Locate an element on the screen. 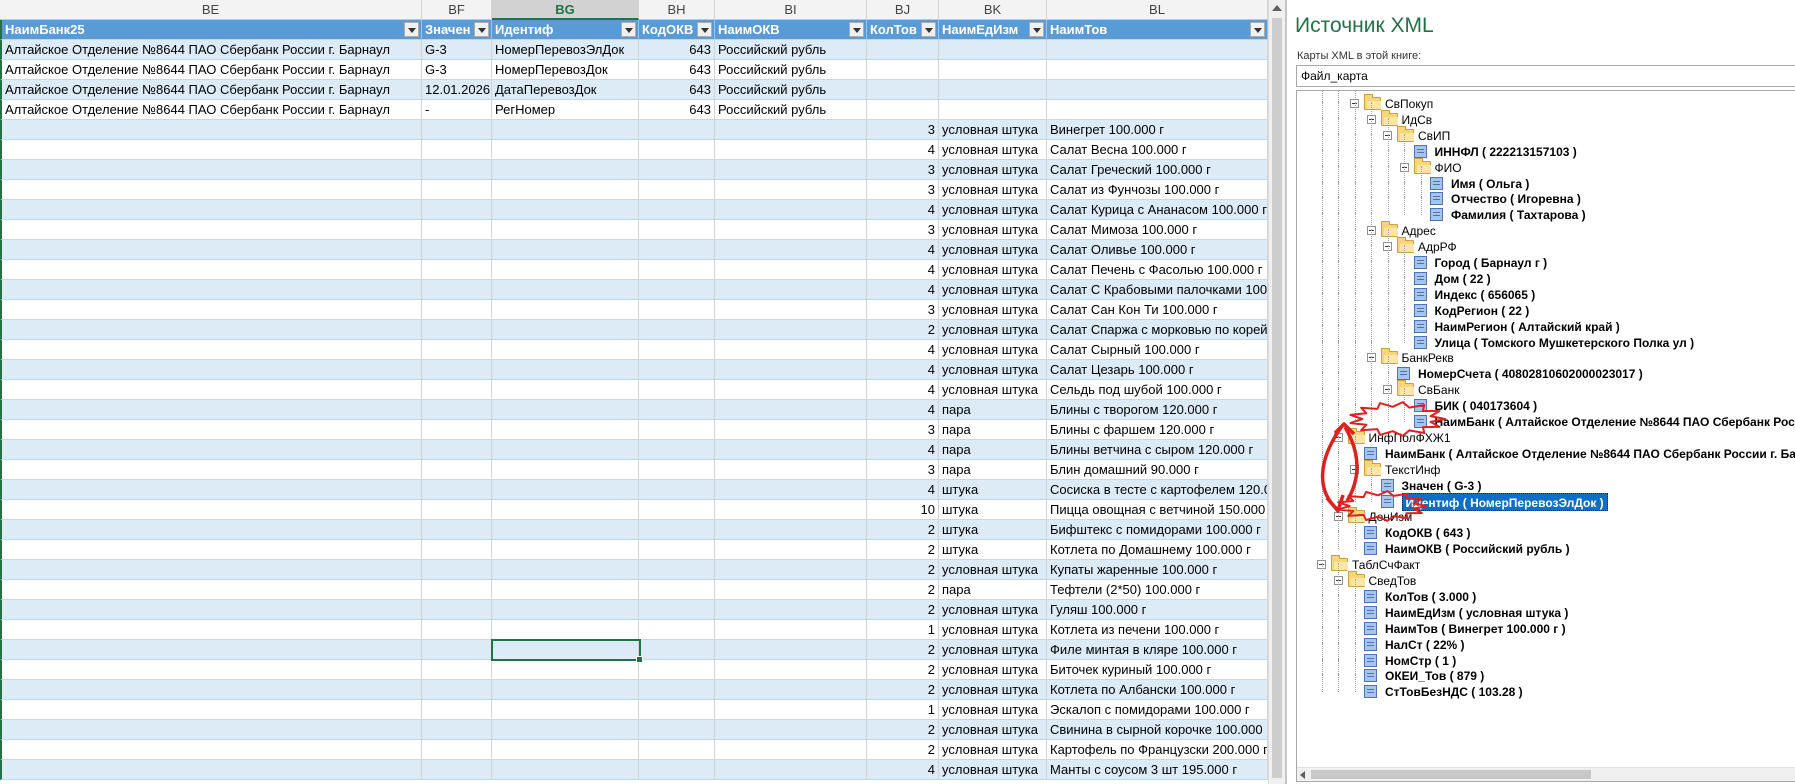 The image size is (1795, 784). table-cell: Купаты жаренные 100.000 г is located at coordinates (1157, 570).